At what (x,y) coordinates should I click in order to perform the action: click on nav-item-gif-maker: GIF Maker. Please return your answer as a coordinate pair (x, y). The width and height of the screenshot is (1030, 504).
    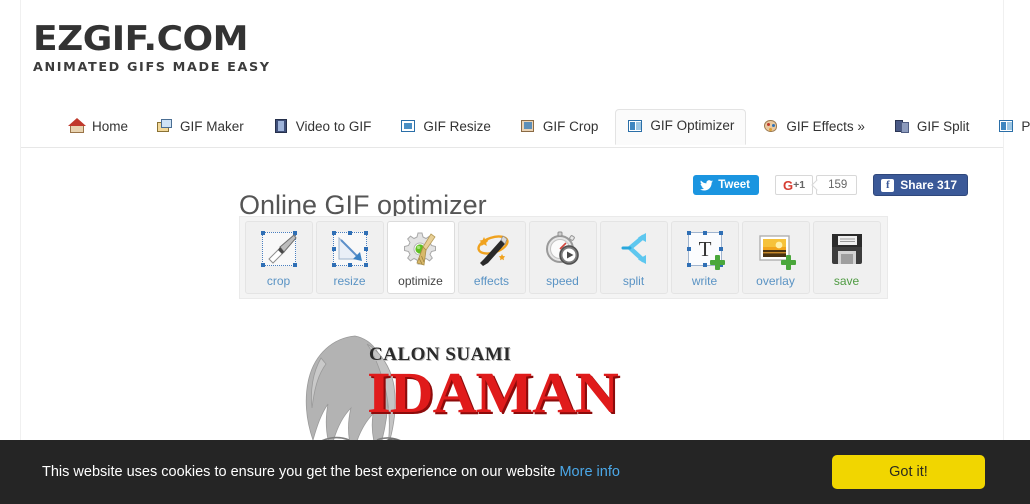
    Looking at the image, I should click on (200, 126).